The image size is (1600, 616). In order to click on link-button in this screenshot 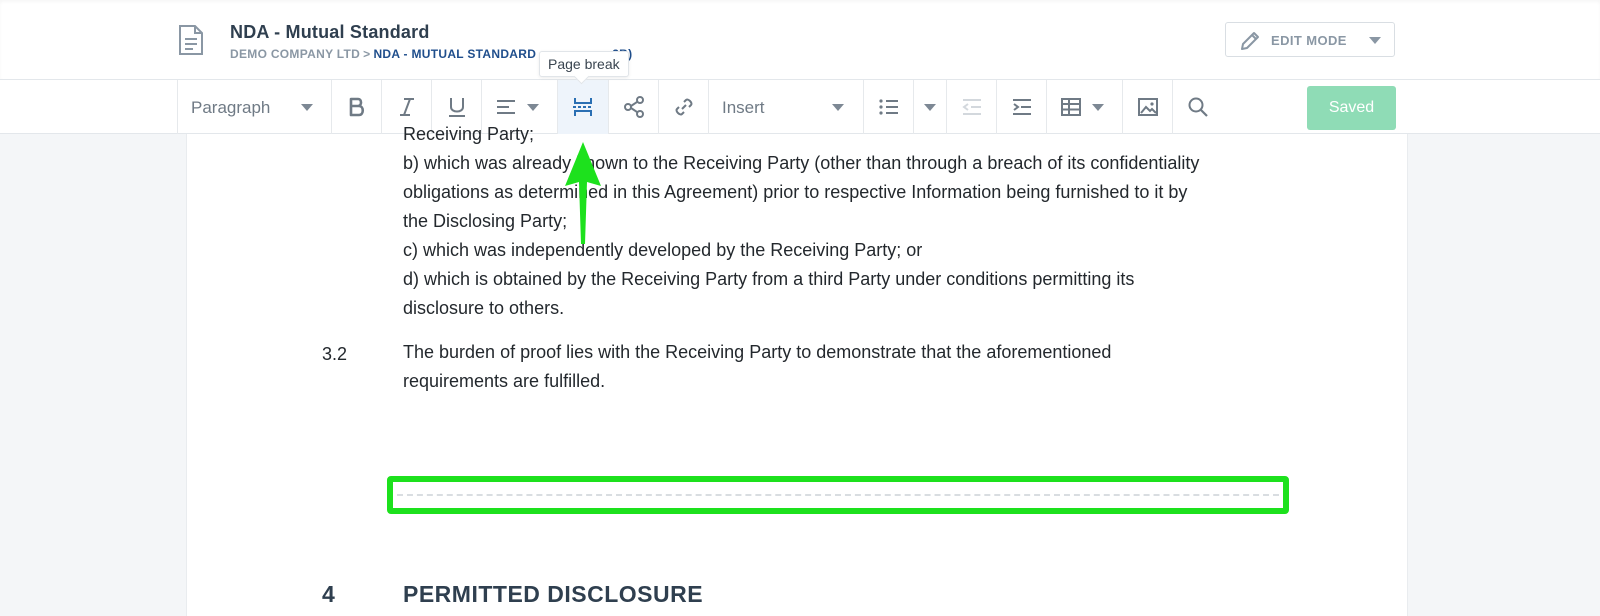, I will do `click(684, 107)`.